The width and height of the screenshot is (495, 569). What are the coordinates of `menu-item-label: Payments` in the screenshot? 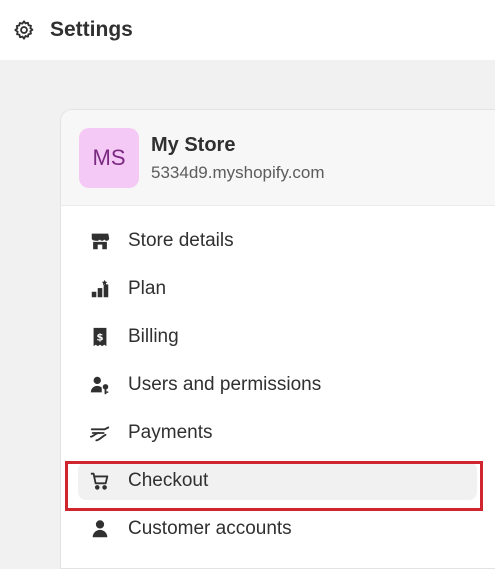 It's located at (170, 432).